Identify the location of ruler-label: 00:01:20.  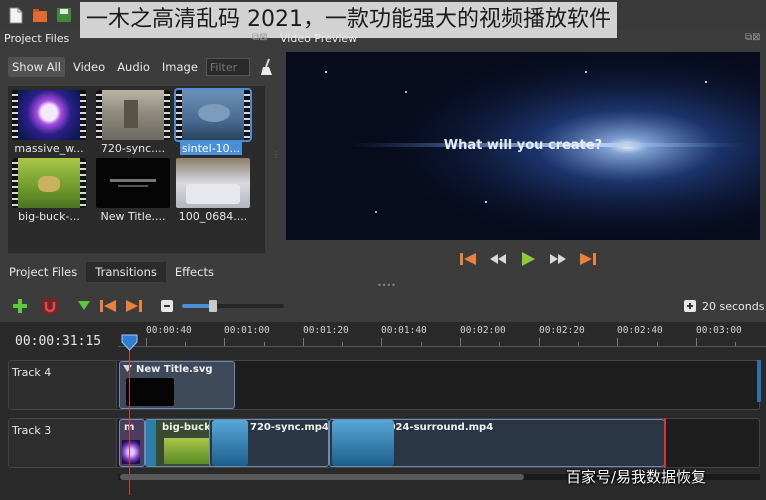
(326, 330).